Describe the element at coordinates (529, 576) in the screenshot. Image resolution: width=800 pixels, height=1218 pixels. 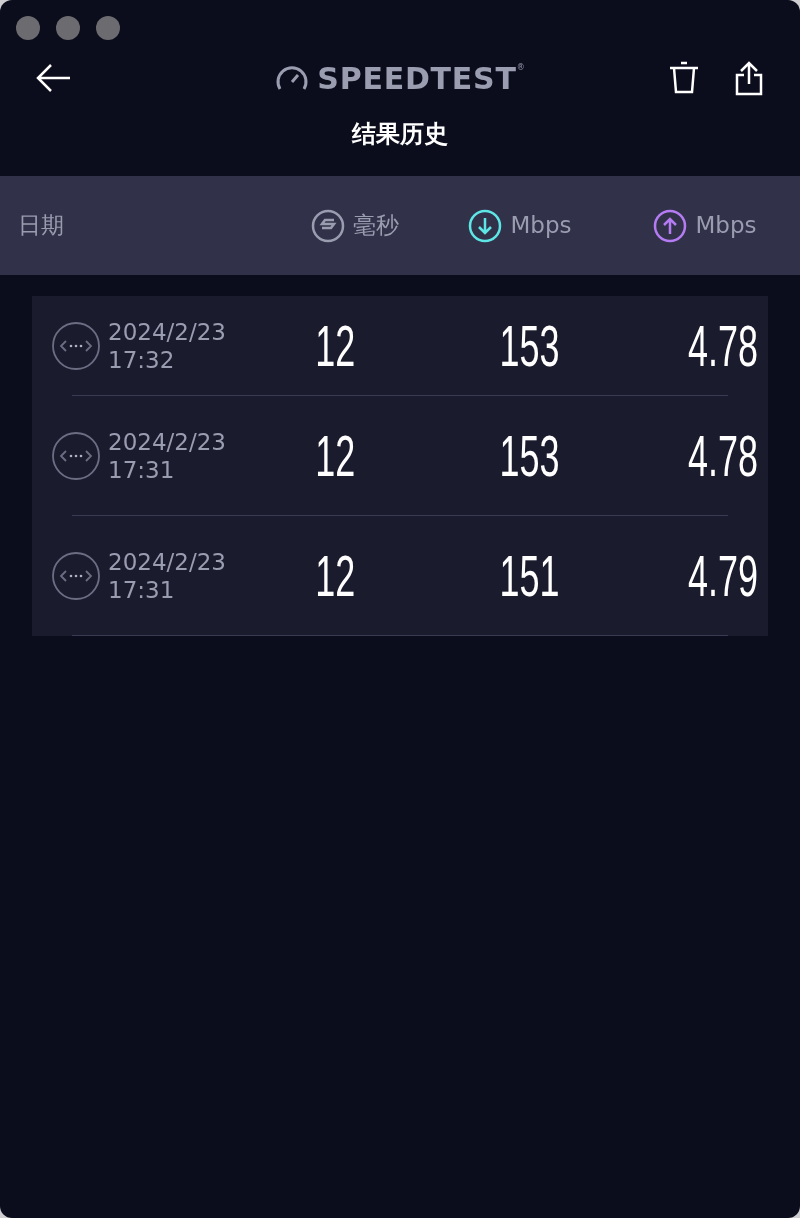
I see `download-value: 151` at that location.